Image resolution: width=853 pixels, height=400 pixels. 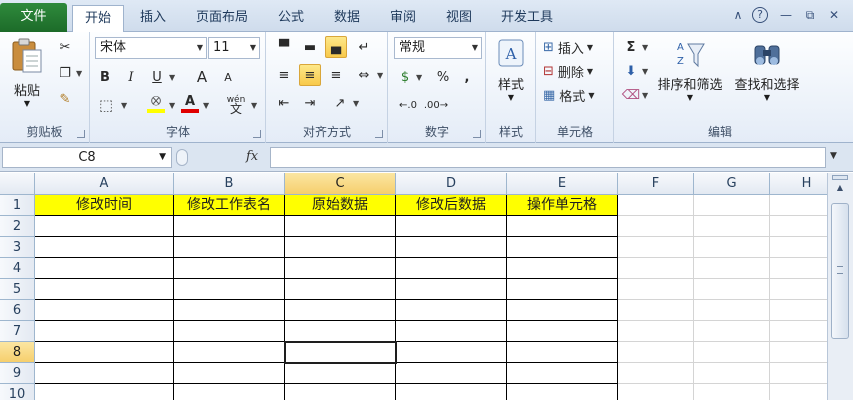 What do you see at coordinates (254, 105) in the screenshot?
I see `phonetic-dropdown-icon: ▼` at bounding box center [254, 105].